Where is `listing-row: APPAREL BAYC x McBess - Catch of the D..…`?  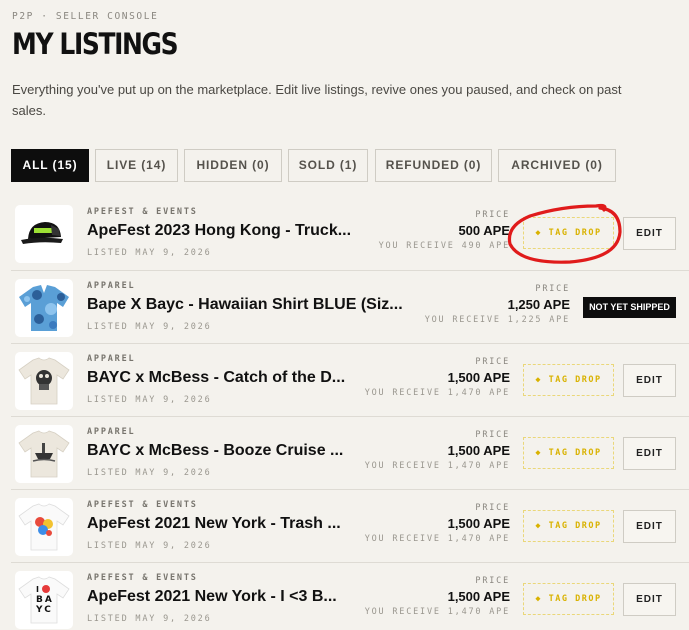 listing-row: APPAREL BAYC x McBess - Catch of the D..… is located at coordinates (350, 379).